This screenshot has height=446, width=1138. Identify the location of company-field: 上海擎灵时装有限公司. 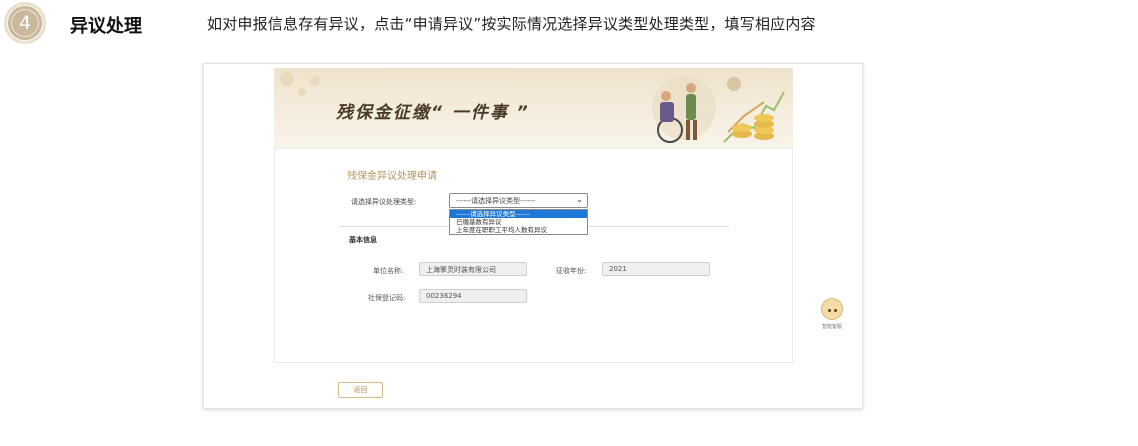
(473, 269).